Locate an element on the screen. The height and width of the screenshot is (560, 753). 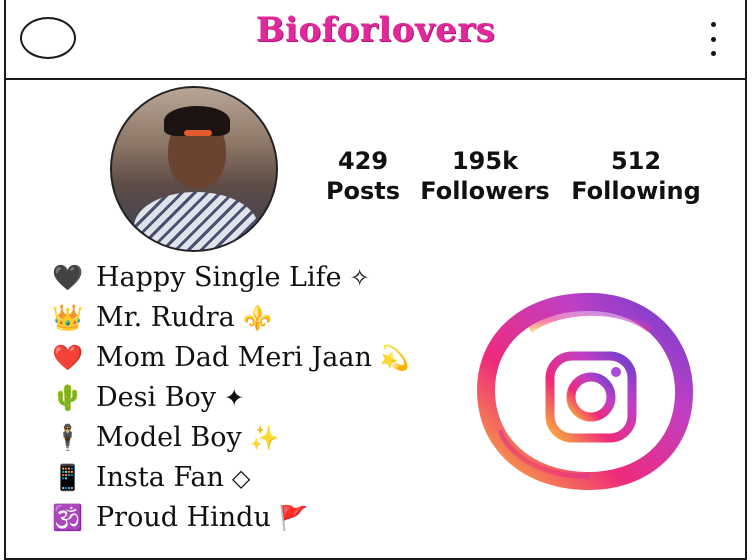
mobile-phone-icon: 📱 is located at coordinates (68, 477).